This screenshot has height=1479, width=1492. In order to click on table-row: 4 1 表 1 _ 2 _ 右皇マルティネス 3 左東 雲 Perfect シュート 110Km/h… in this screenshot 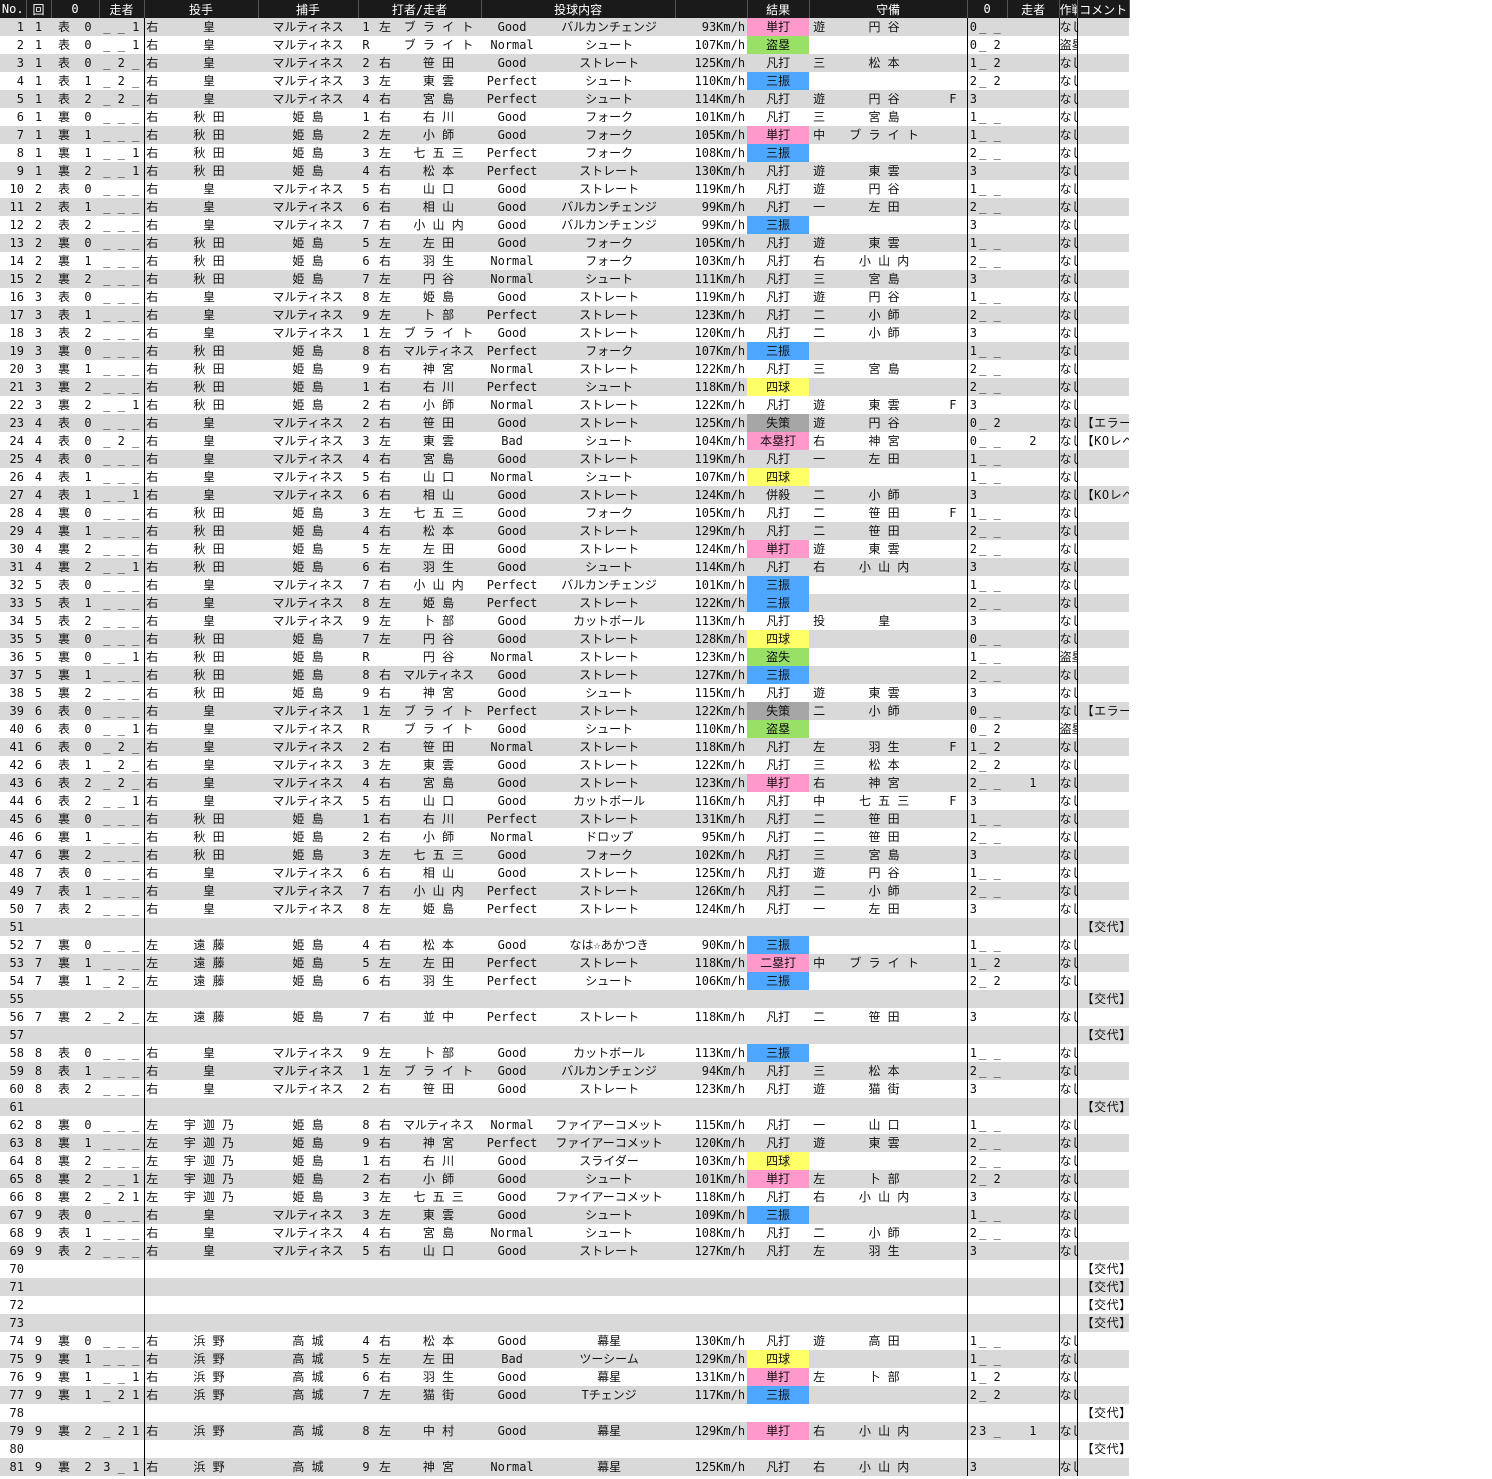, I will do `click(746, 81)`.